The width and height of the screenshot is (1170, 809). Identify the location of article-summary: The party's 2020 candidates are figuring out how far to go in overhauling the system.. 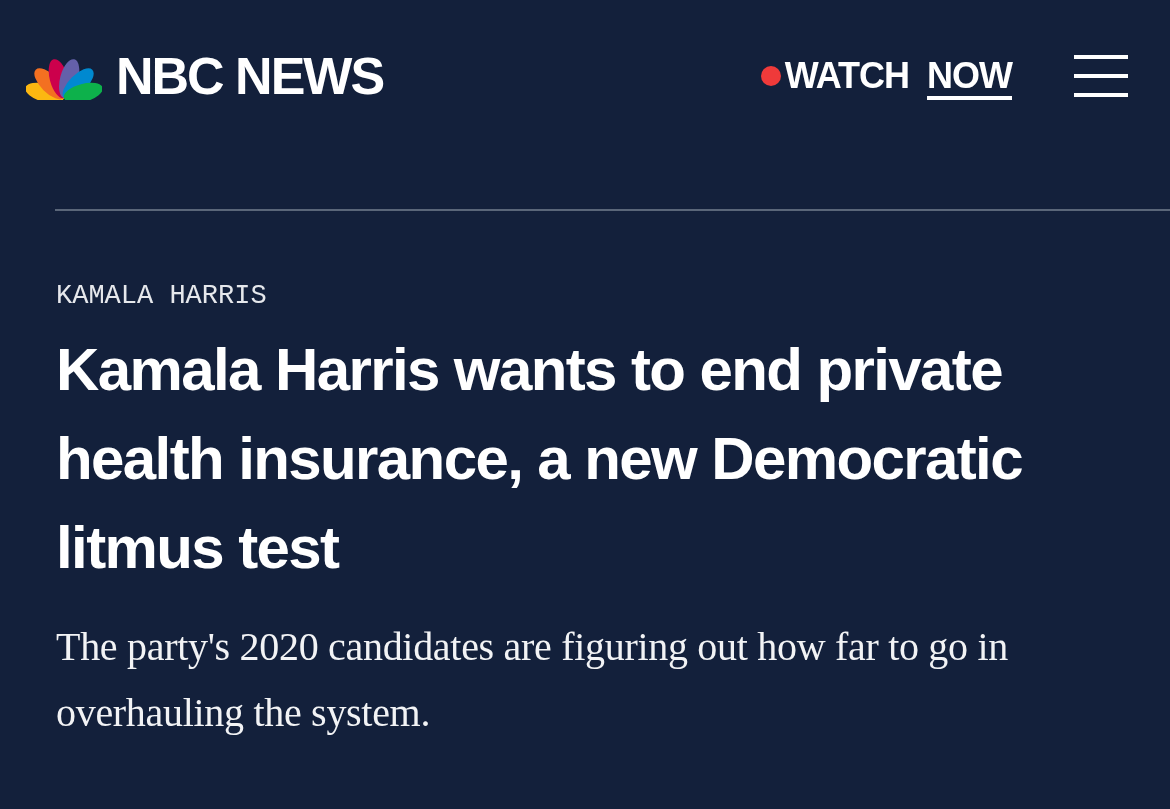
(532, 680).